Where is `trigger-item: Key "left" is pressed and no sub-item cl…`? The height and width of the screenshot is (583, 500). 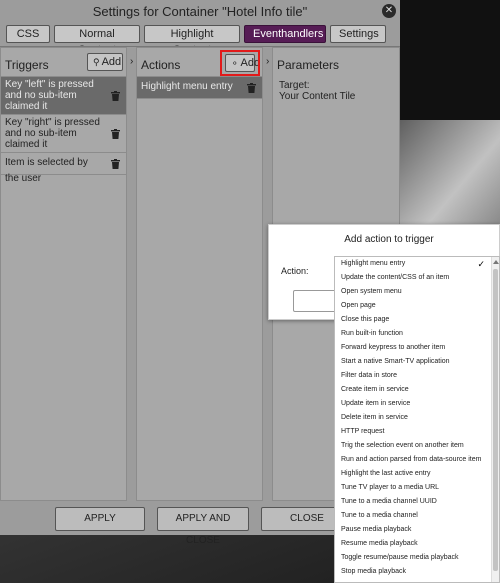
trigger-item: Key "left" is pressed and no sub-item cl… is located at coordinates (63, 96).